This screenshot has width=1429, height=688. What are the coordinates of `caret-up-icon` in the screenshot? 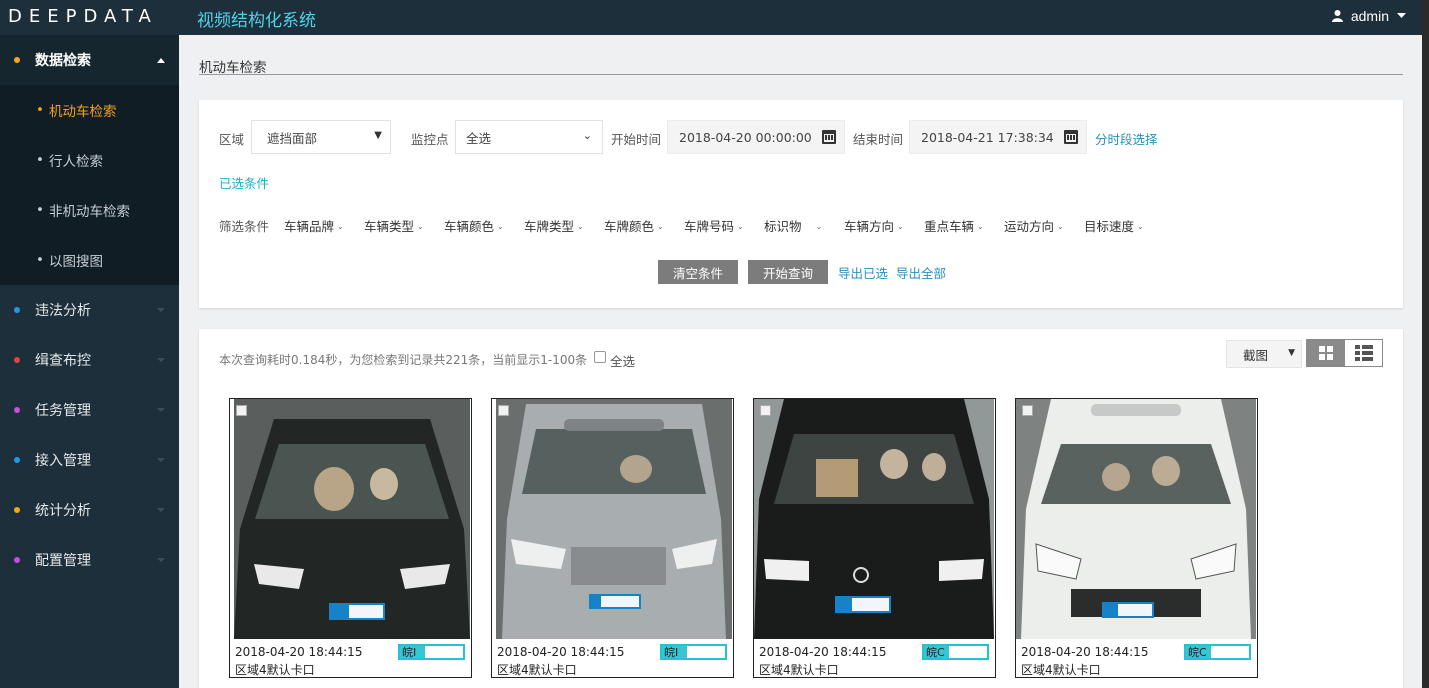 It's located at (161, 60).